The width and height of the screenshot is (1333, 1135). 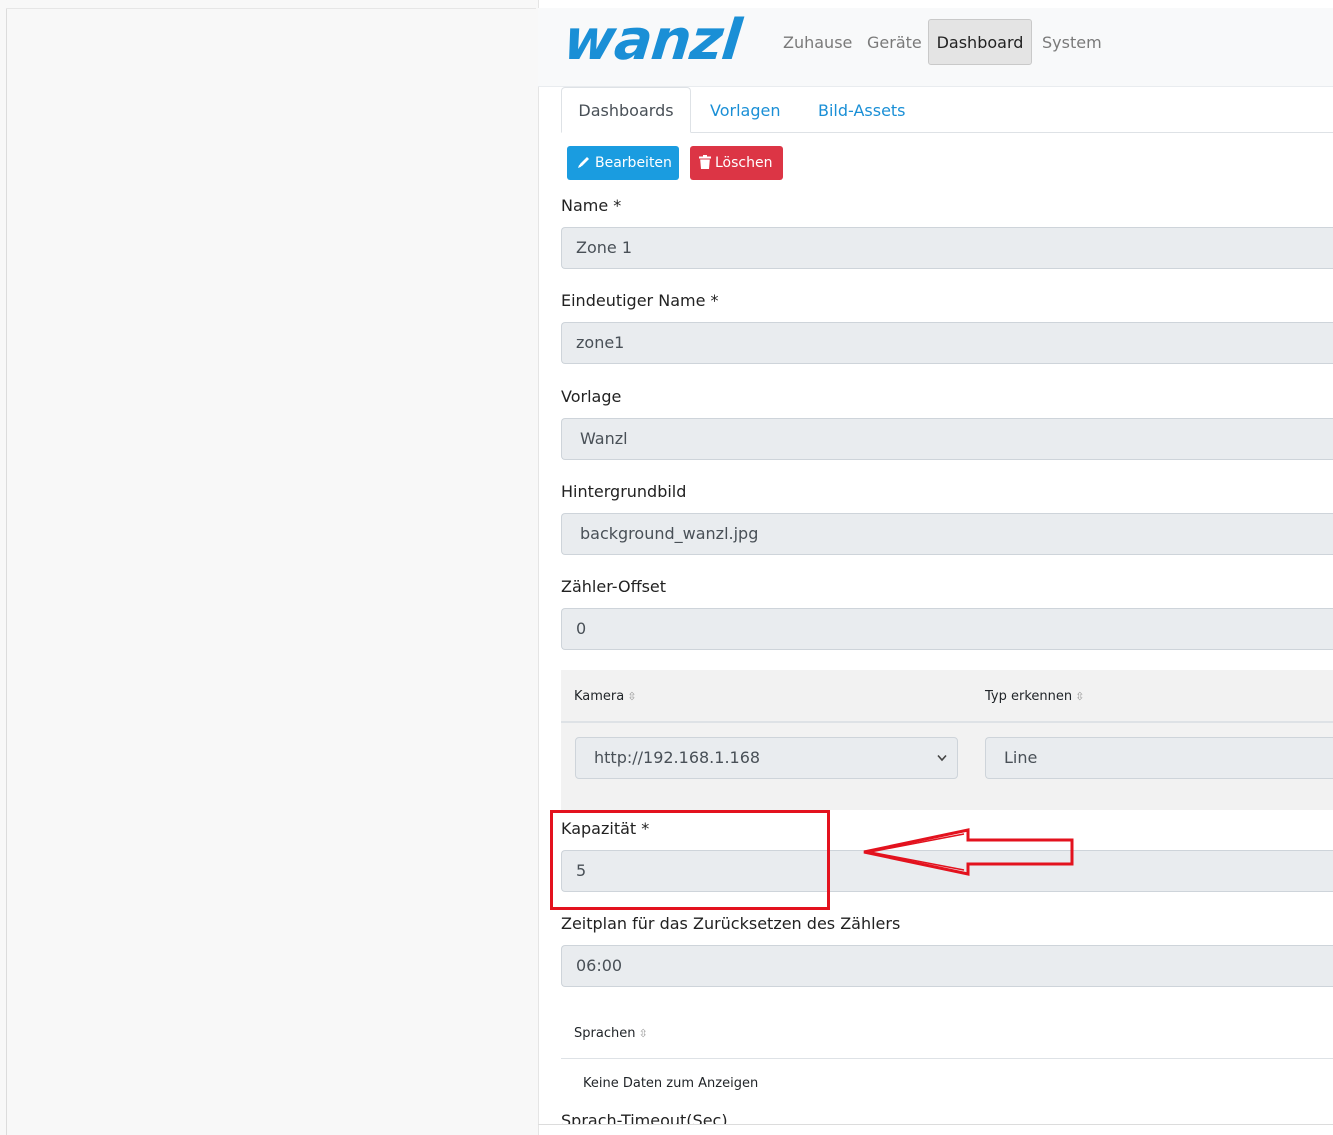 I want to click on top-border, so click(x=271, y=8).